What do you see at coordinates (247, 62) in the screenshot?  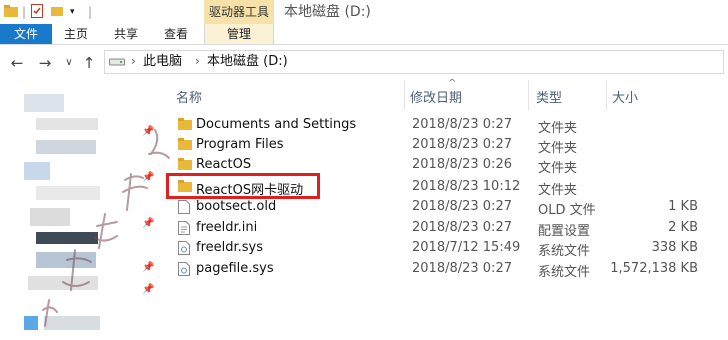 I see `breadcrumb-local-disk: 本地磁盘 (D:)` at bounding box center [247, 62].